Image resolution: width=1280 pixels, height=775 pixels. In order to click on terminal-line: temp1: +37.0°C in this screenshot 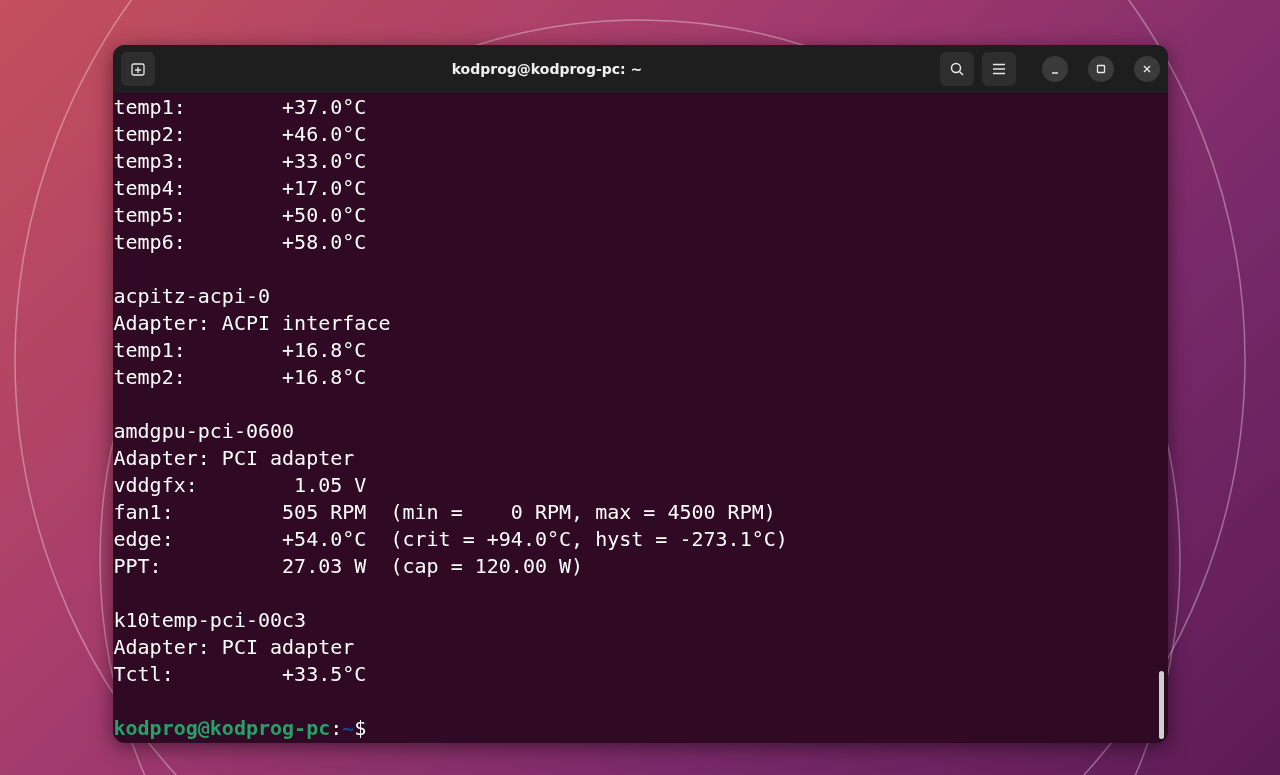, I will do `click(240, 107)`.